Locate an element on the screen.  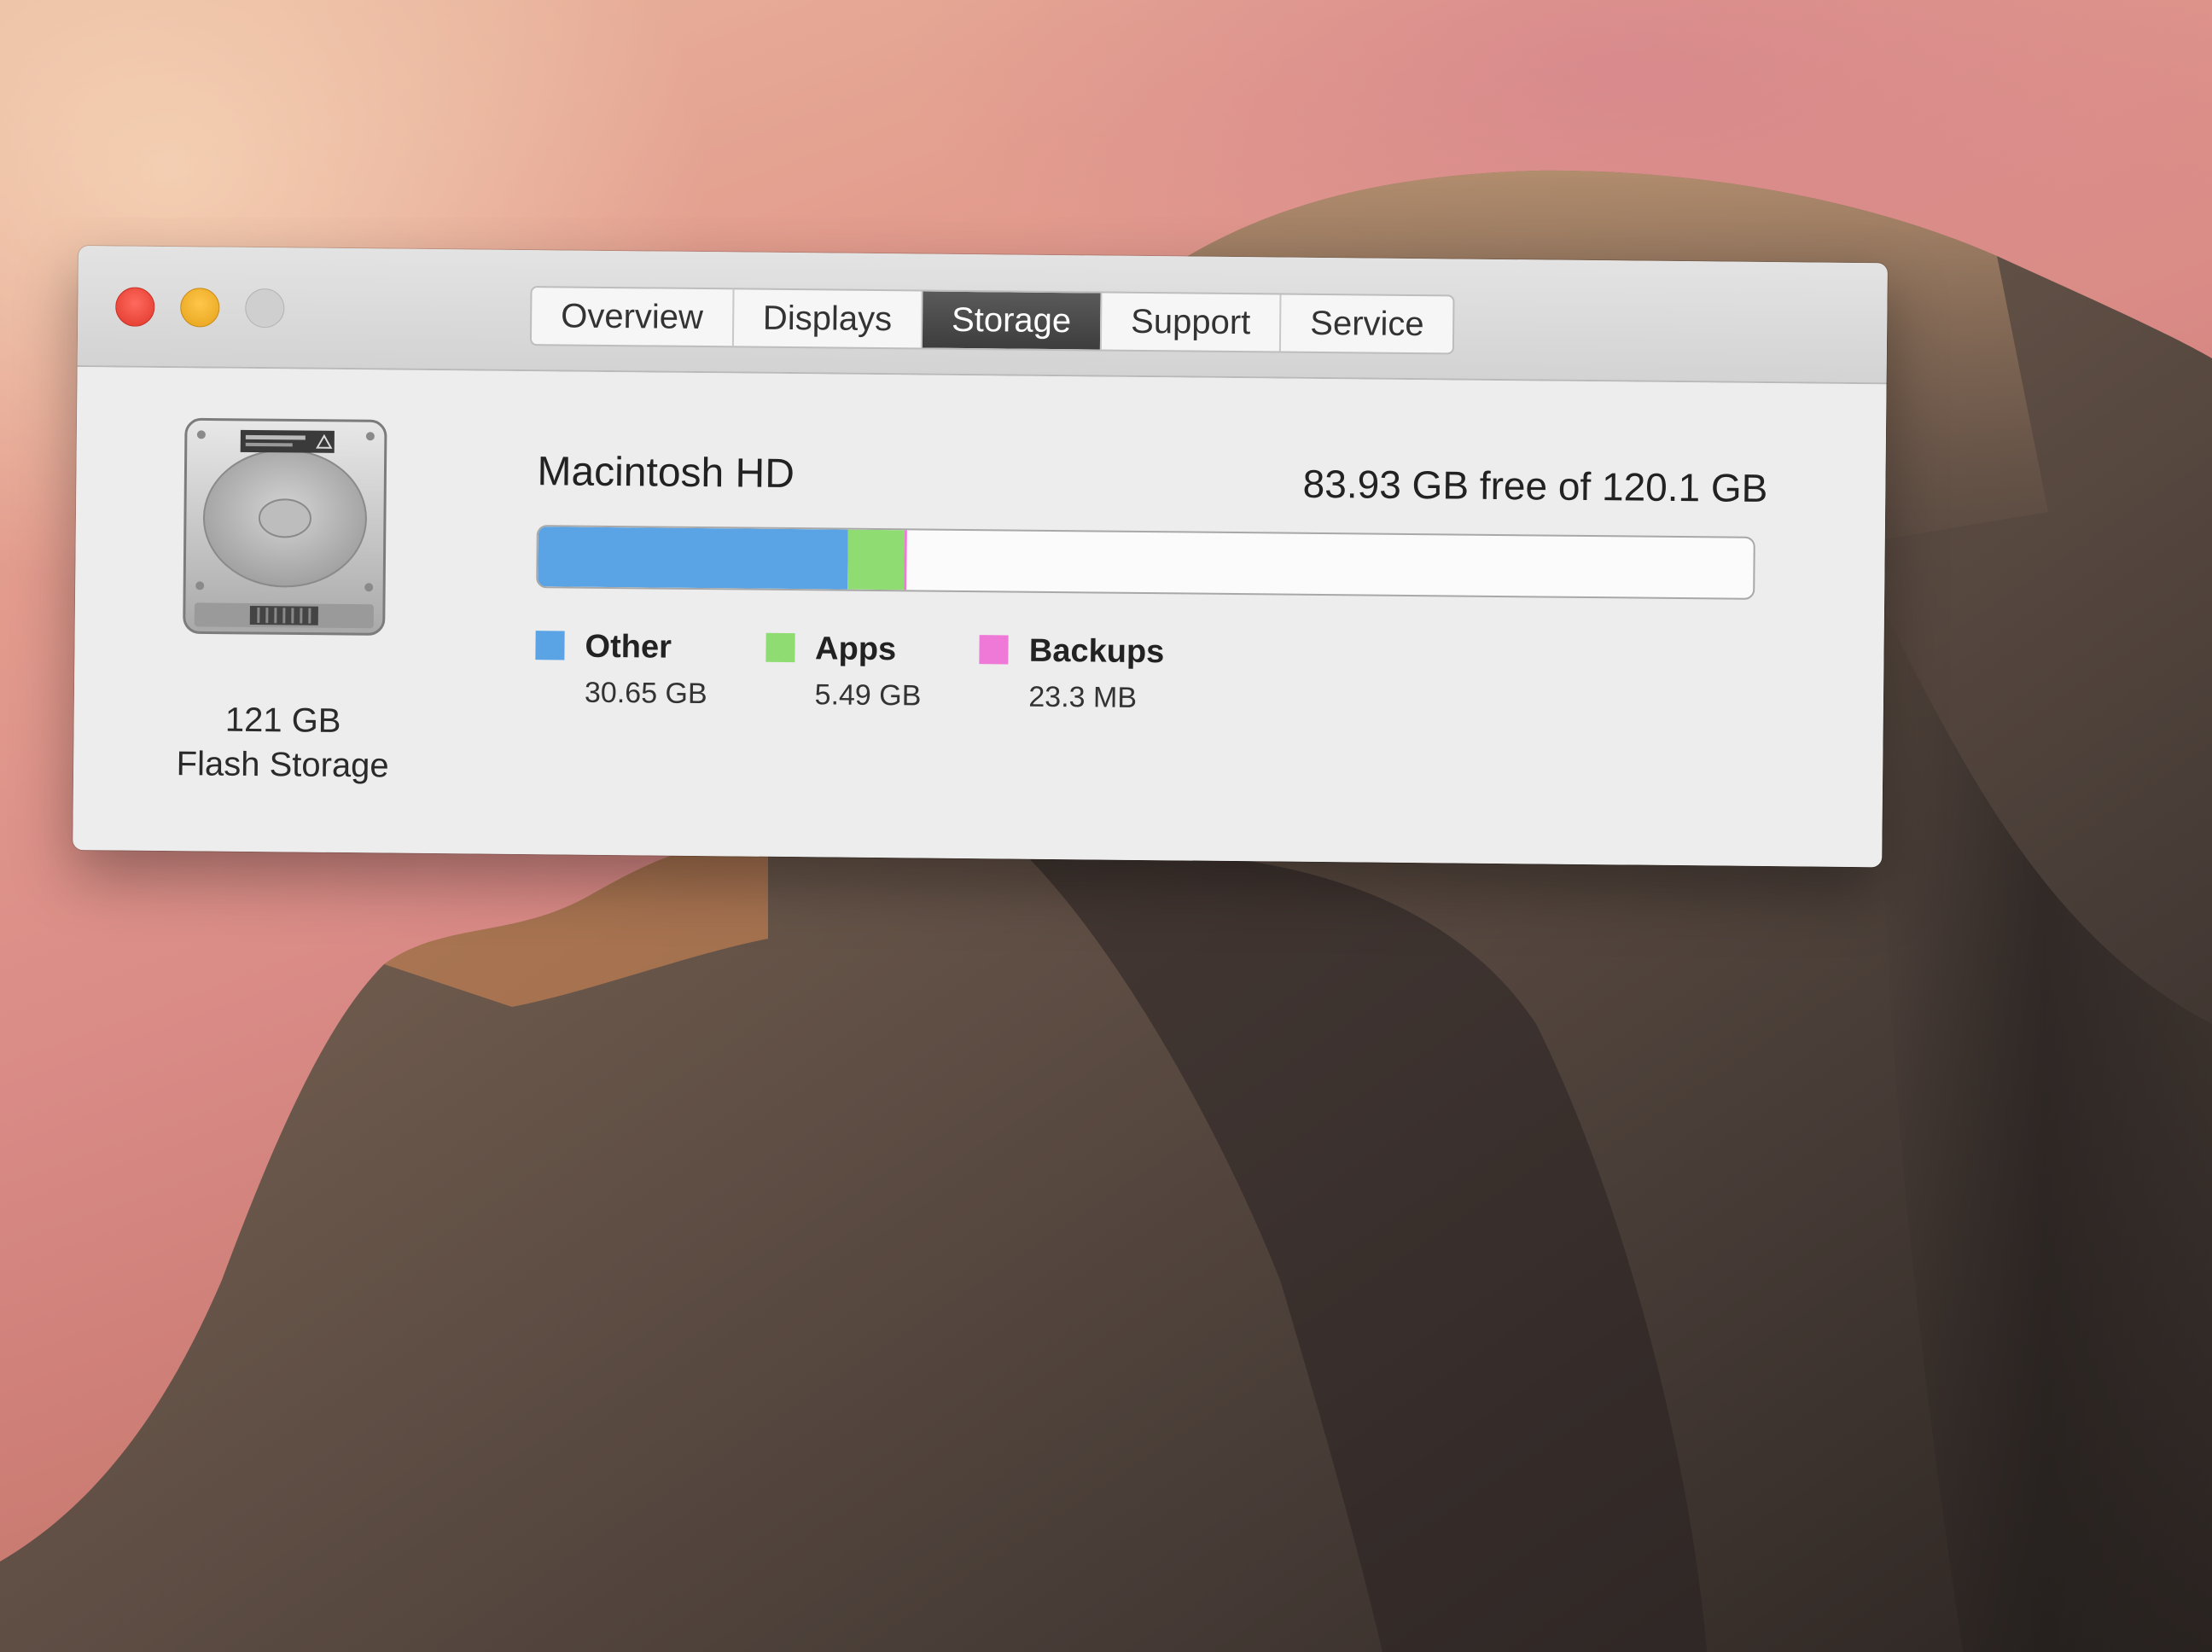
legend-size: 23.3 MB is located at coordinates (1083, 697).